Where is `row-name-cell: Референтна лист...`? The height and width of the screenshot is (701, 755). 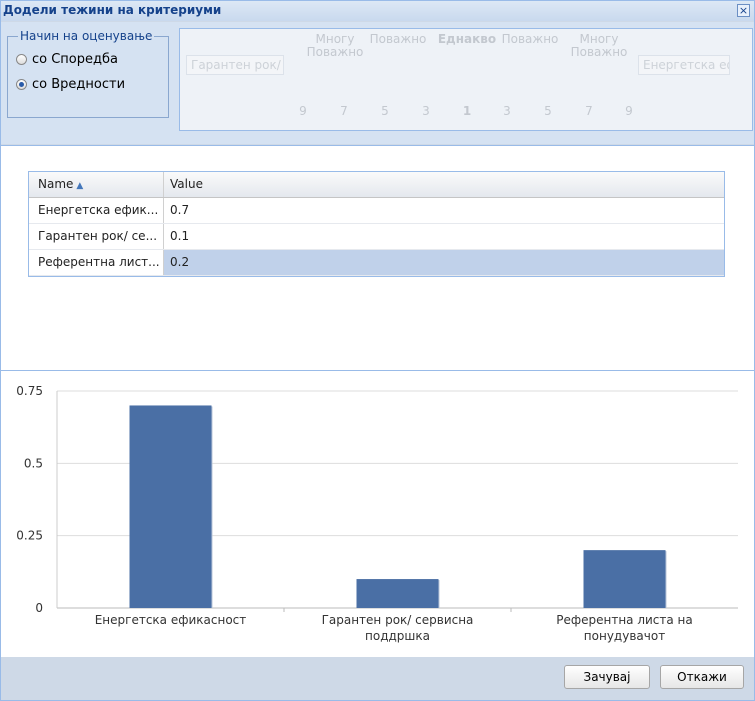
row-name-cell: Референтна лист... is located at coordinates (96, 262).